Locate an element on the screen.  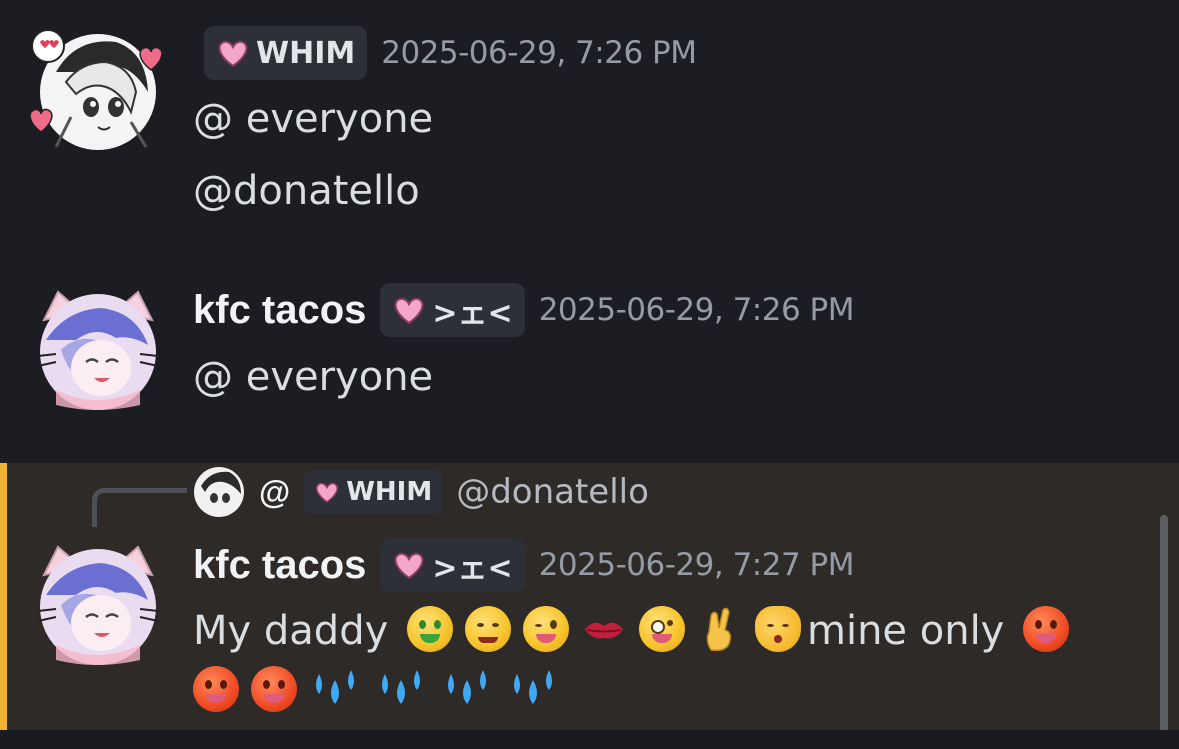
zany-face-icon is located at coordinates (661, 629).